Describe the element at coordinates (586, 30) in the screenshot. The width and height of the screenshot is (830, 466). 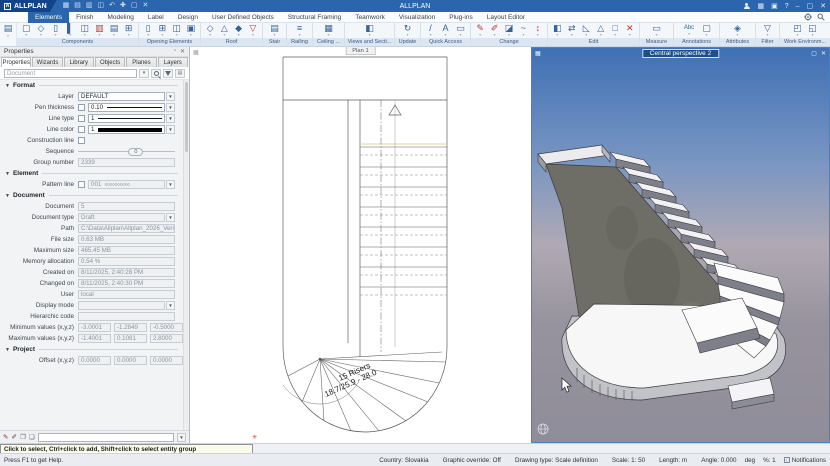
I see `tool-icon: ◺ ▾` at that location.